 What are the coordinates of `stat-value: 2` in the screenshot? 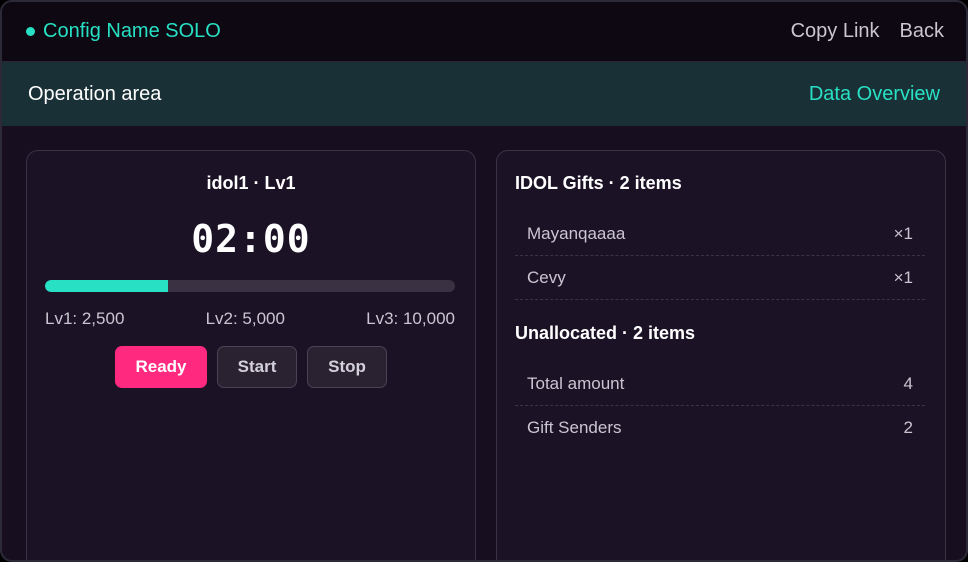 It's located at (908, 427).